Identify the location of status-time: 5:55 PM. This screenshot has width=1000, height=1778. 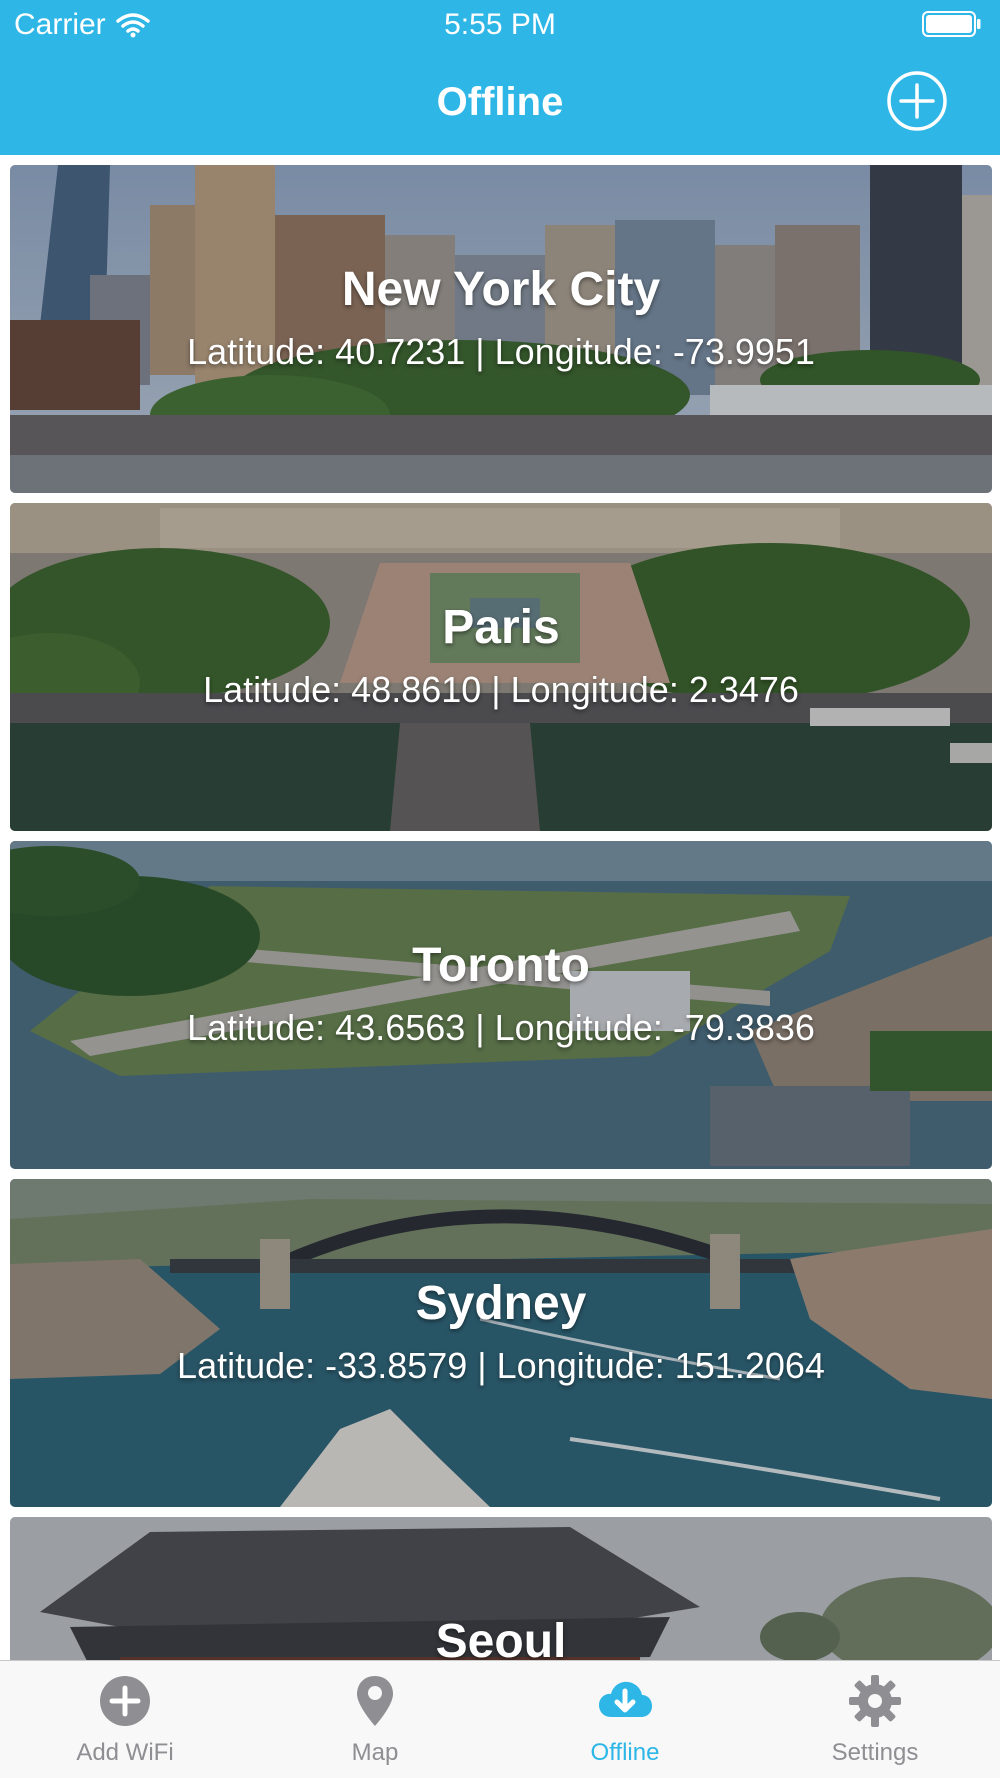
(500, 24).